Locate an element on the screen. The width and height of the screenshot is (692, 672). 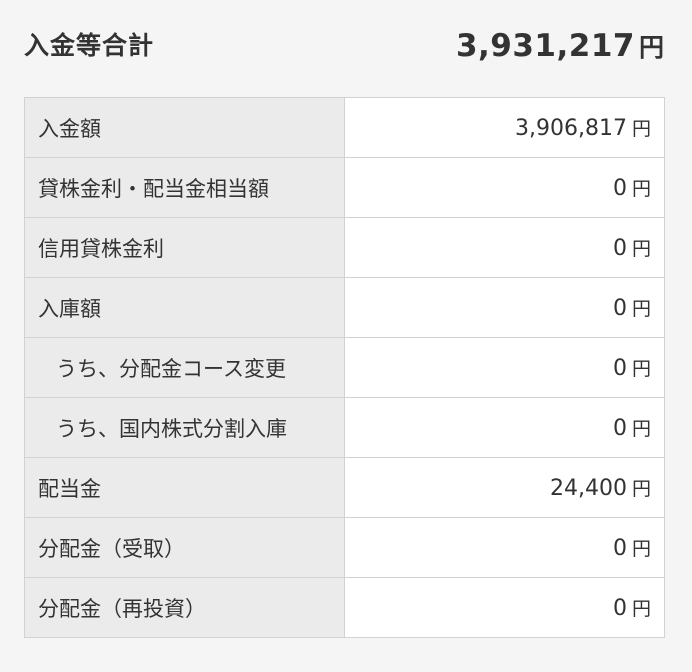
summary-total-unit: 円 is located at coordinates (651, 47).